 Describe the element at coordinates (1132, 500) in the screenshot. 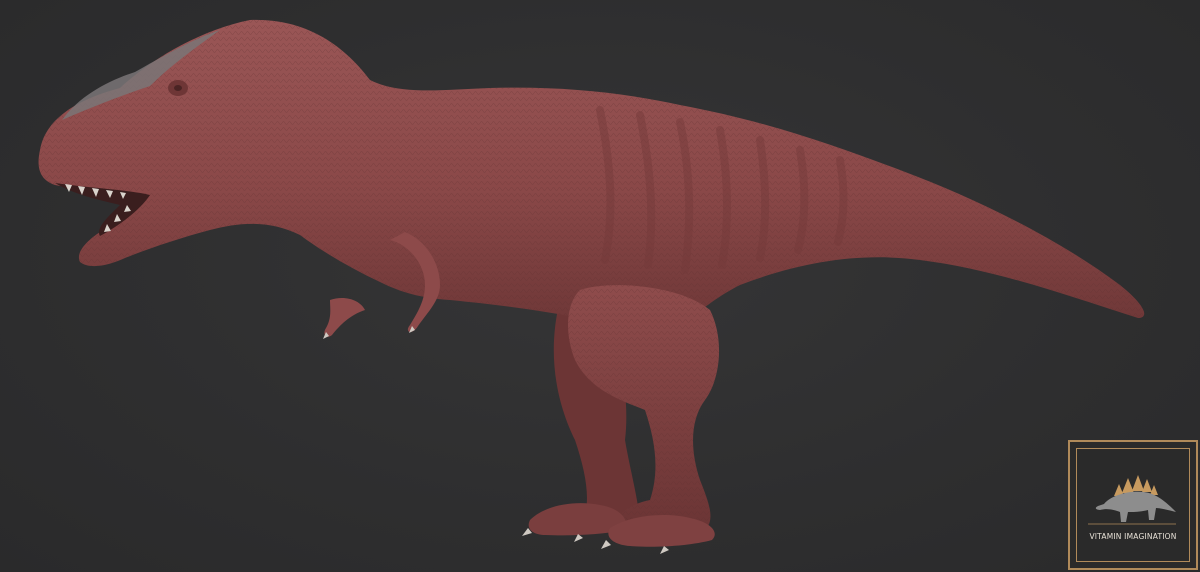

I see `stegosaurus-icon` at that location.